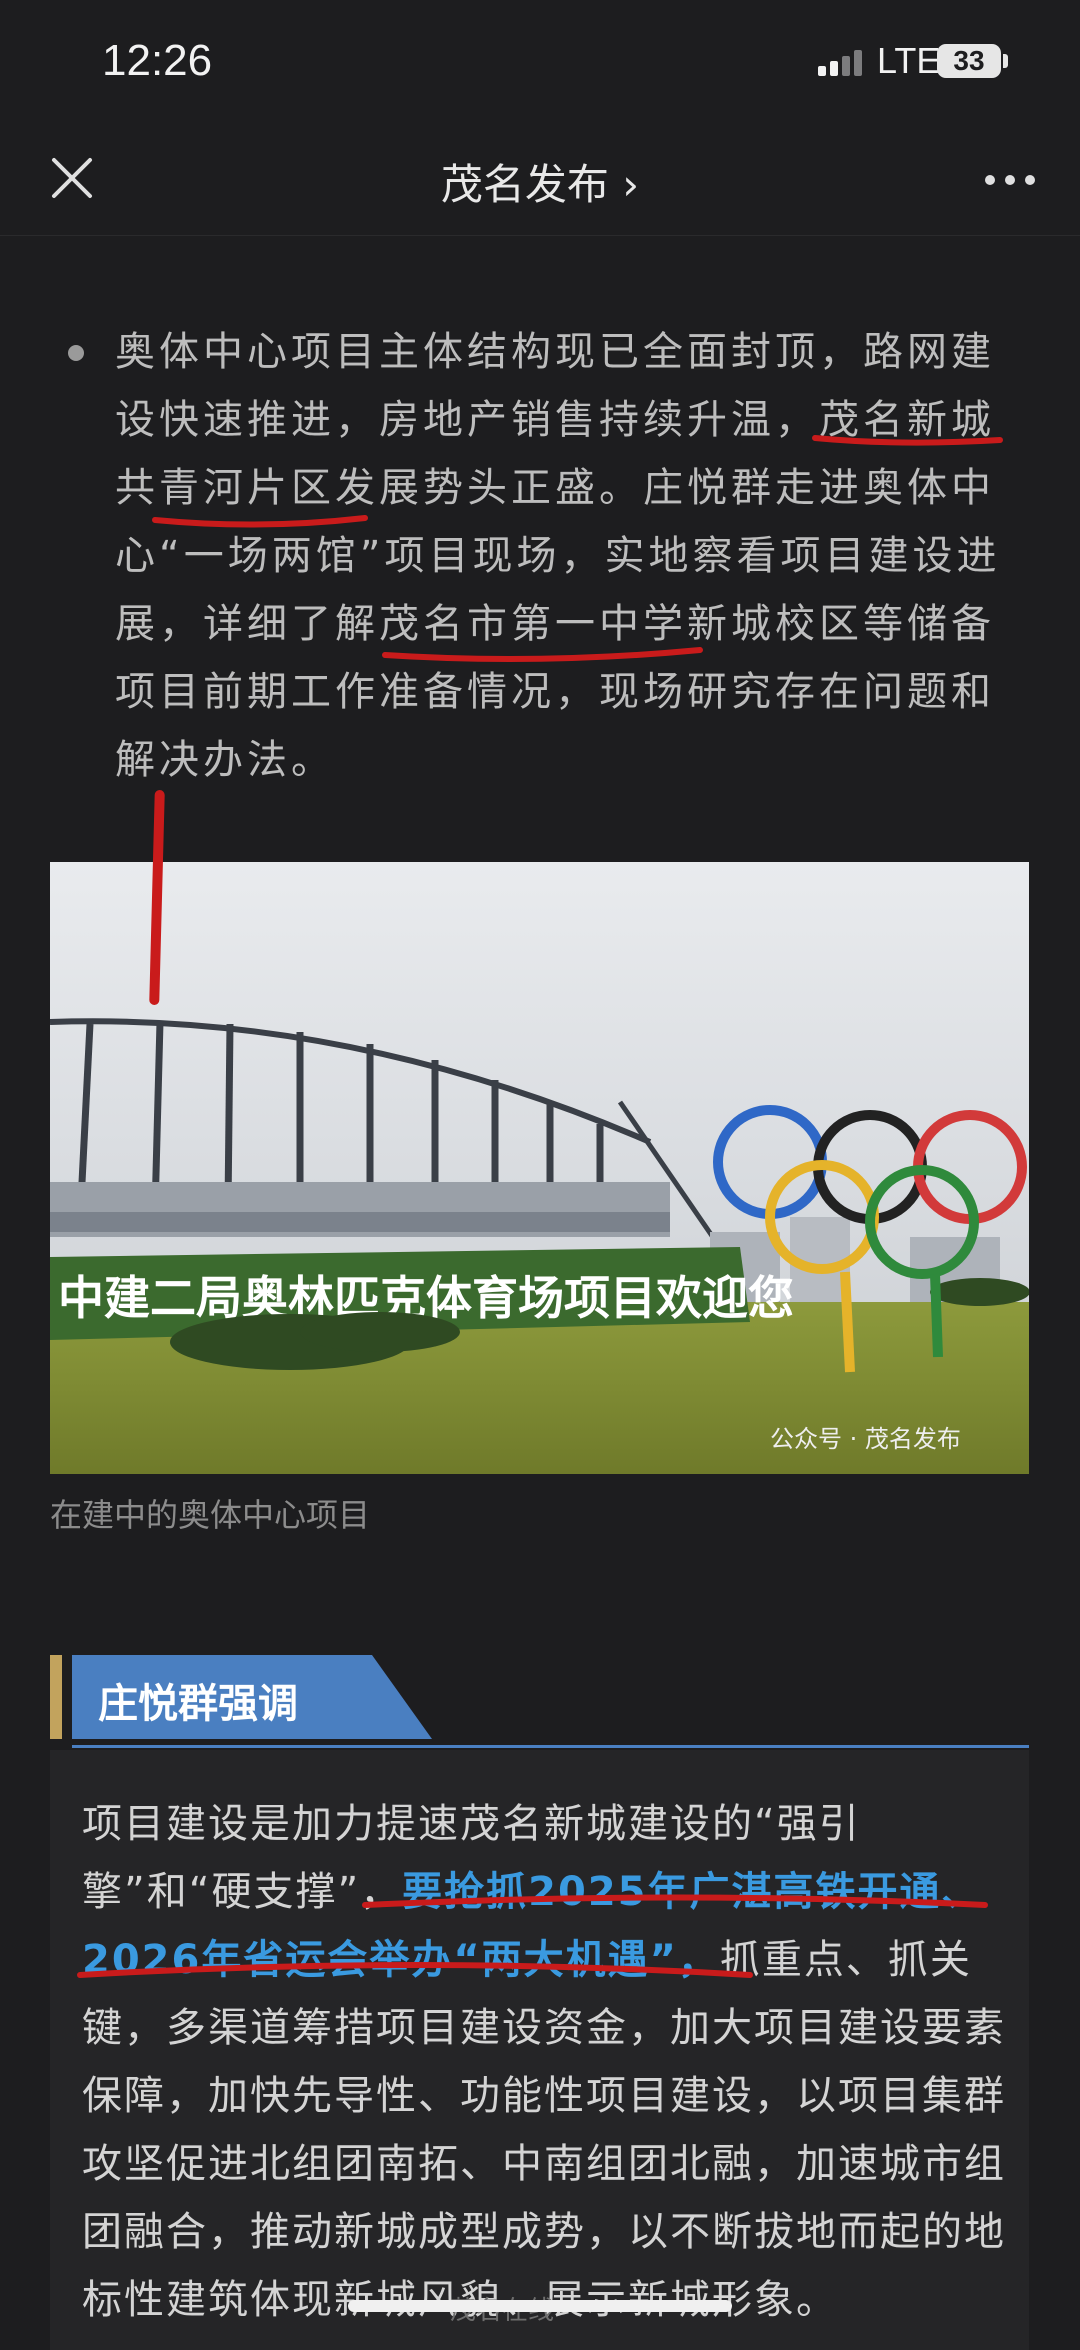  Describe the element at coordinates (865, 1439) in the screenshot. I see `photo-watermark: 公众号 · 茂名发布` at that location.